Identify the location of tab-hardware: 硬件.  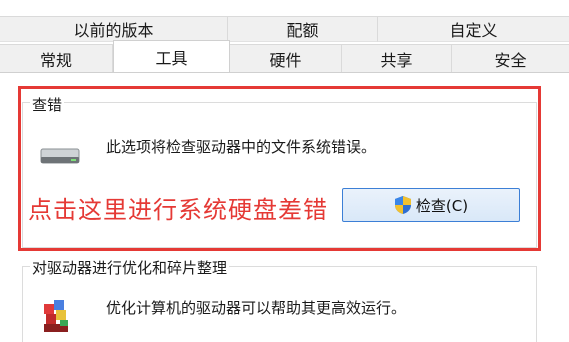
(286, 58).